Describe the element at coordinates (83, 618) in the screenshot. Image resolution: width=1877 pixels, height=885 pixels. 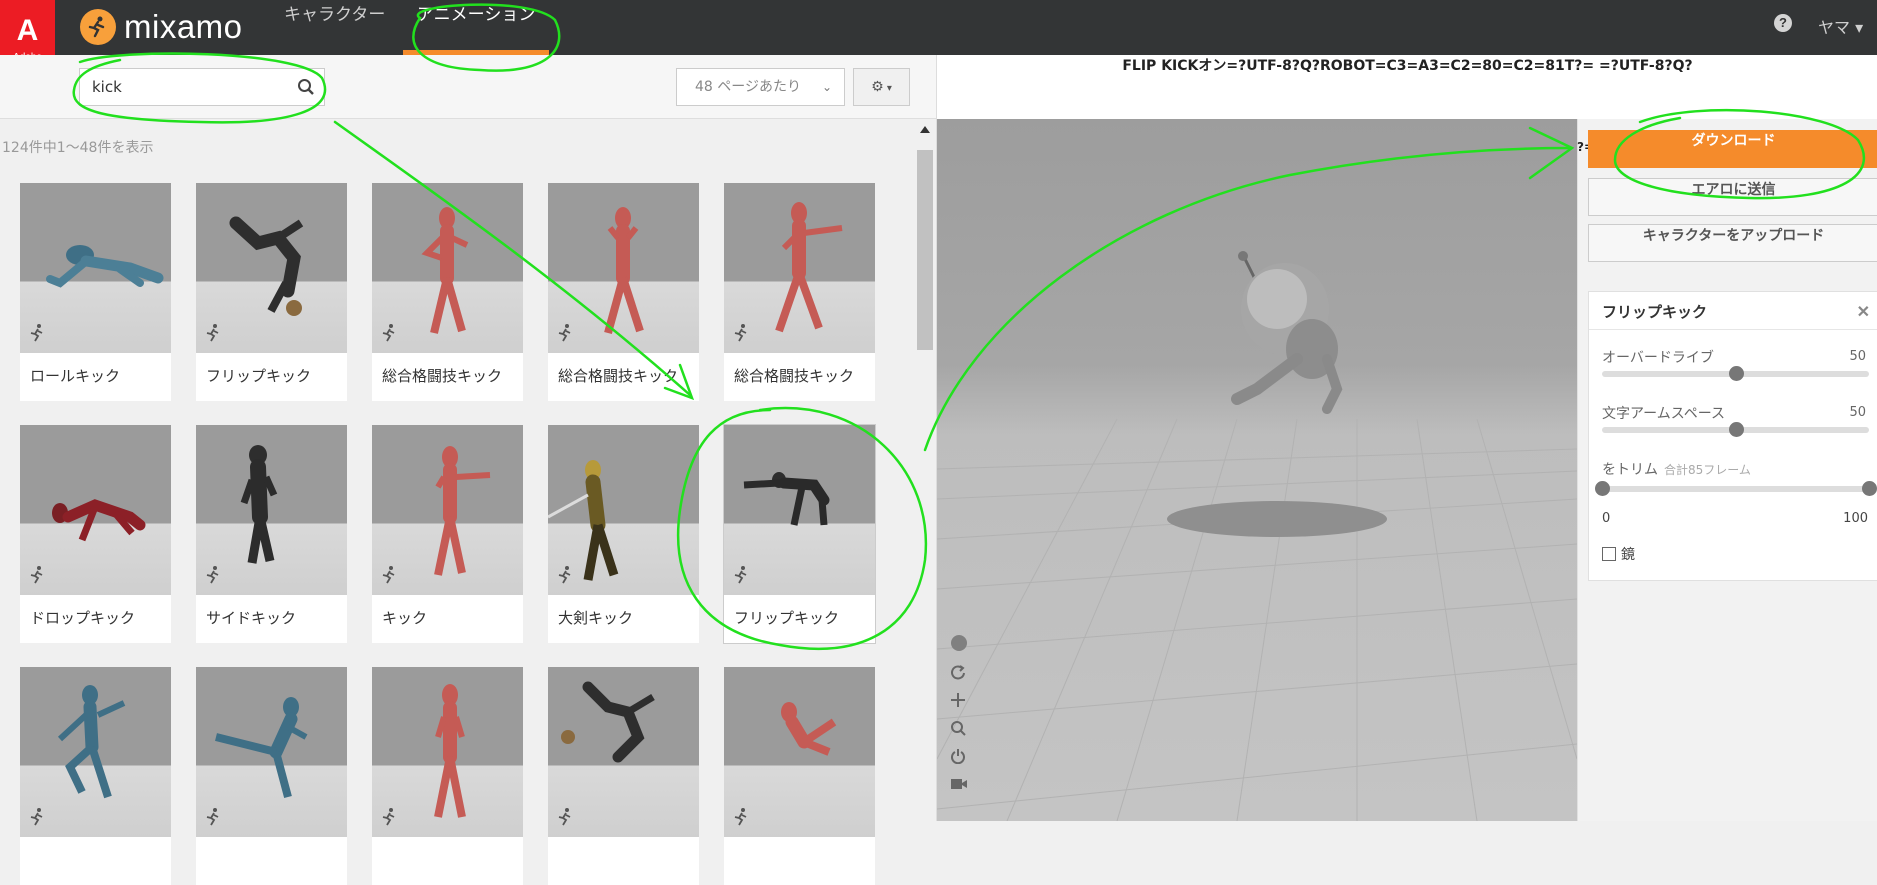
I see `animation-label: ドロップキック` at that location.